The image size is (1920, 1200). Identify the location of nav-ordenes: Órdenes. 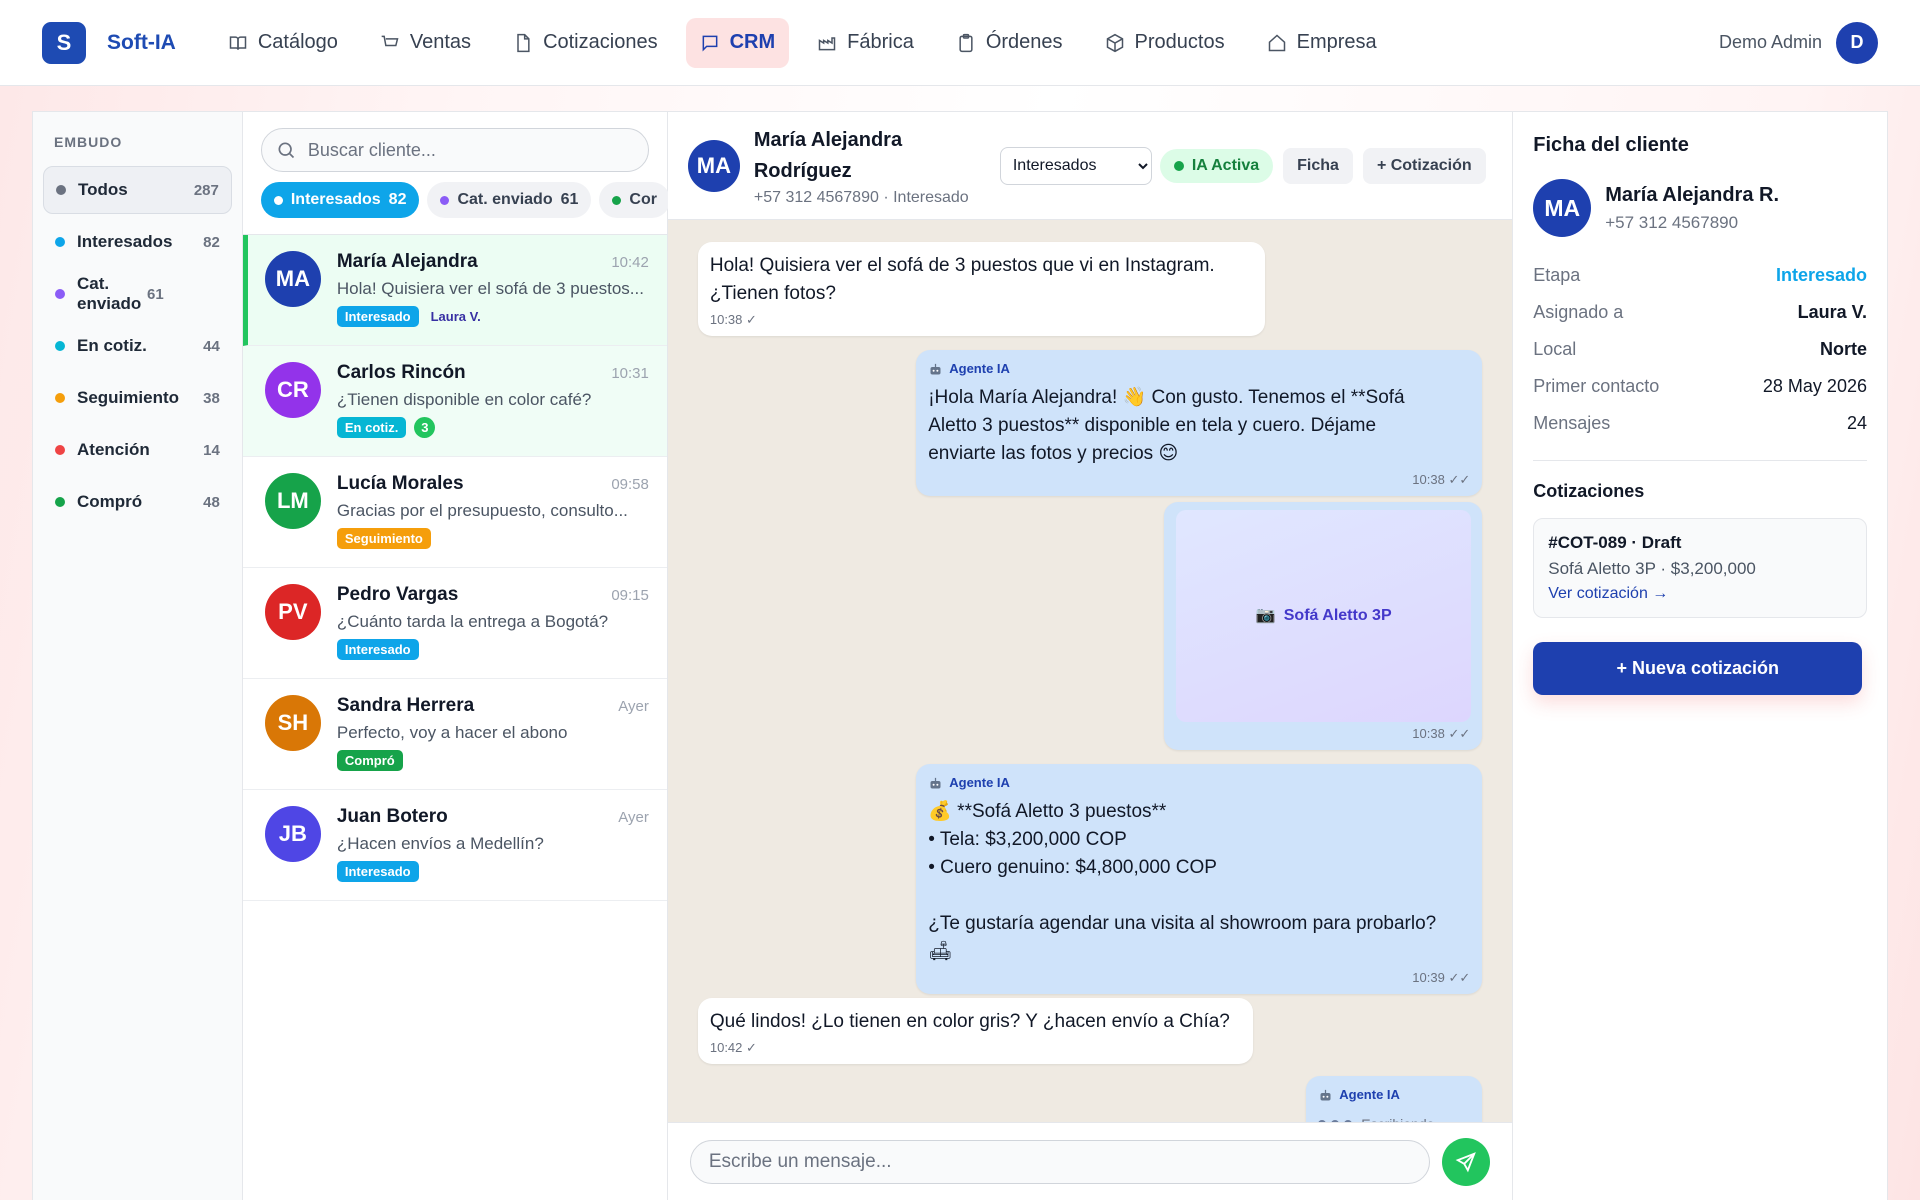
(1009, 43).